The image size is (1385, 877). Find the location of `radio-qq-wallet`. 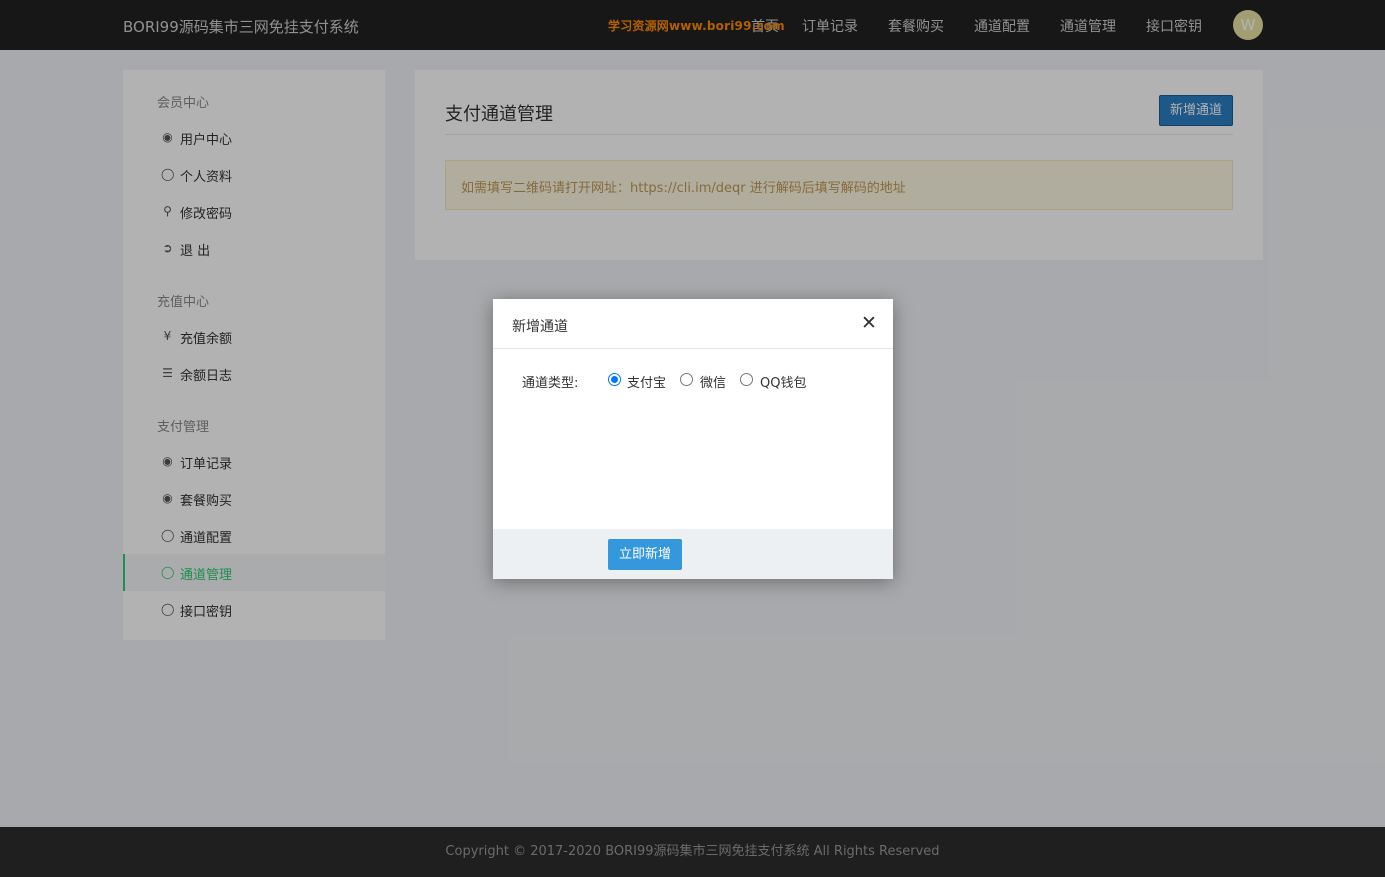

radio-qq-wallet is located at coordinates (746, 379).